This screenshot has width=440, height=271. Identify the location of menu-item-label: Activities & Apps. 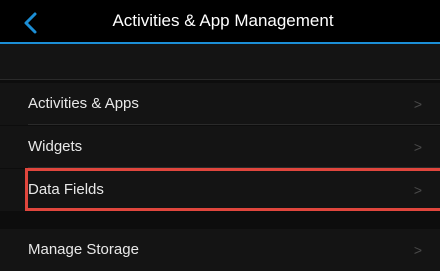
(83, 103).